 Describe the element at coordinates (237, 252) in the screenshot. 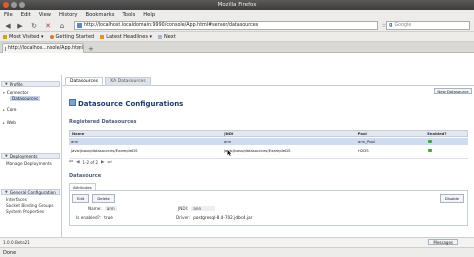

I see `browser-status-bar: Done` at that location.